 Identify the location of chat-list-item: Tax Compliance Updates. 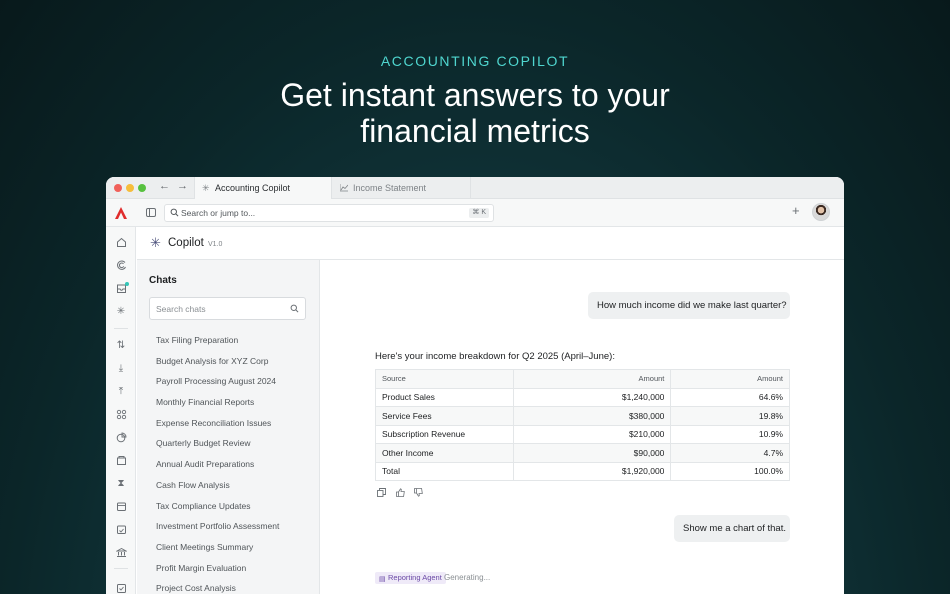
(236, 510).